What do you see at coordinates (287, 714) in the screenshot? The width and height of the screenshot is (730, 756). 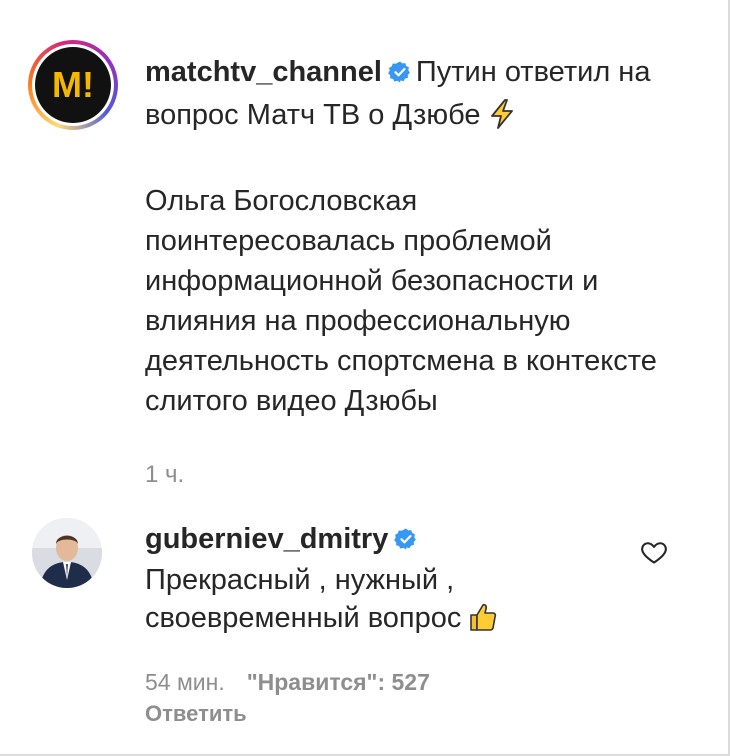 I see `reply-button: Ответить` at bounding box center [287, 714].